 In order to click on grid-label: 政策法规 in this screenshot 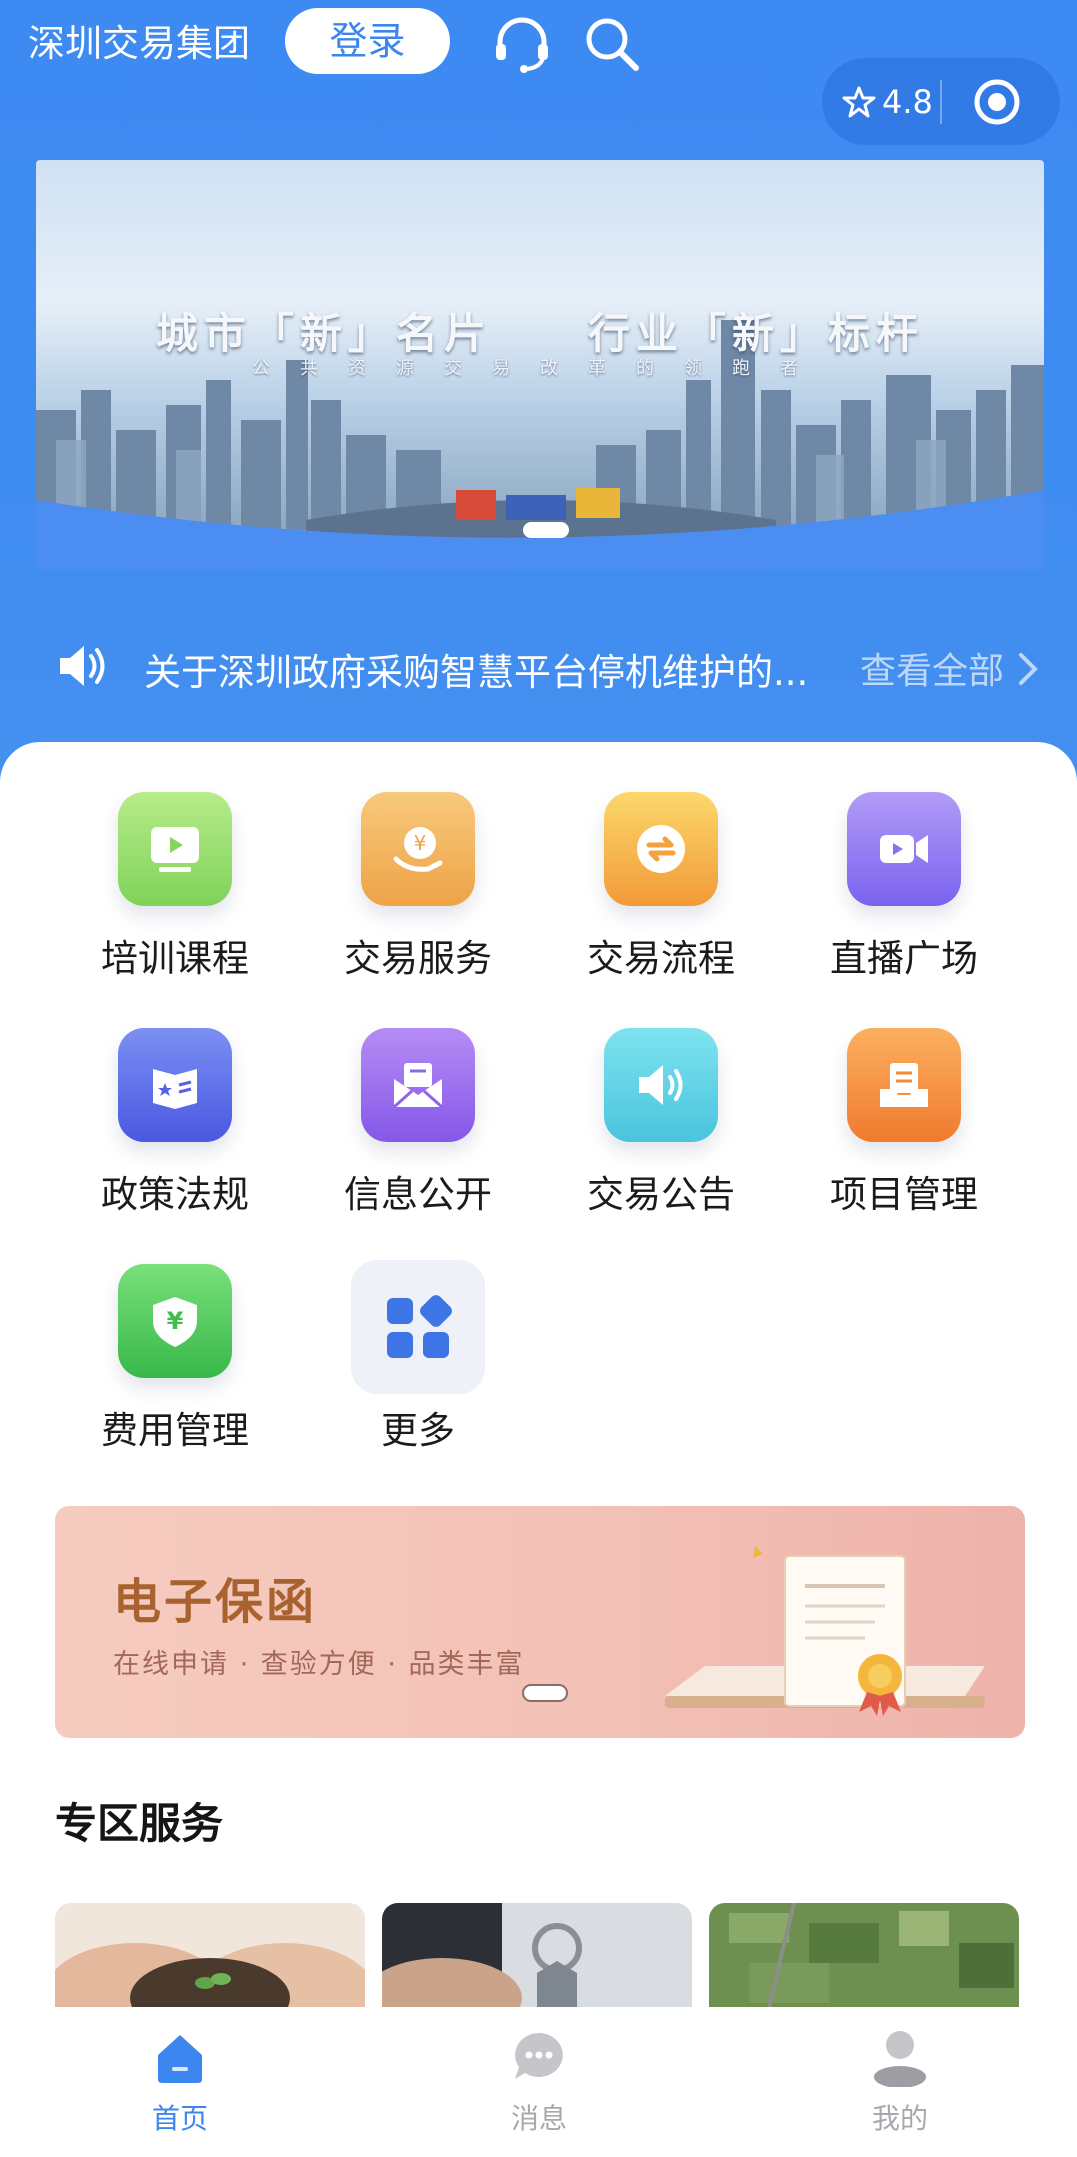, I will do `click(175, 1194)`.